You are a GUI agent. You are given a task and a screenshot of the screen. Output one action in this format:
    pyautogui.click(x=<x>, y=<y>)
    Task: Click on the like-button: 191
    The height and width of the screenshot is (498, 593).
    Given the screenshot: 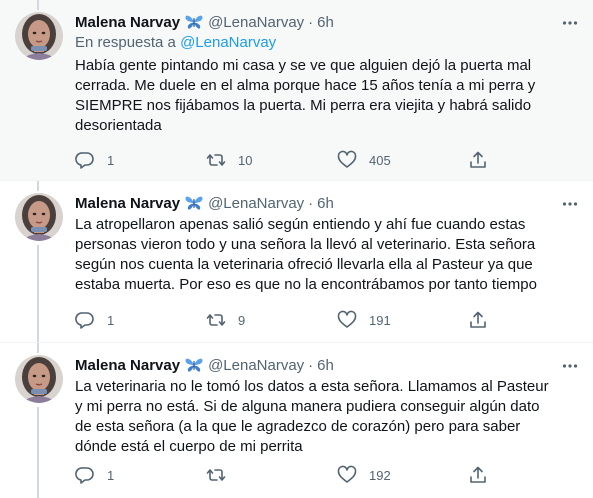 What is the action you would take?
    pyautogui.click(x=402, y=320)
    